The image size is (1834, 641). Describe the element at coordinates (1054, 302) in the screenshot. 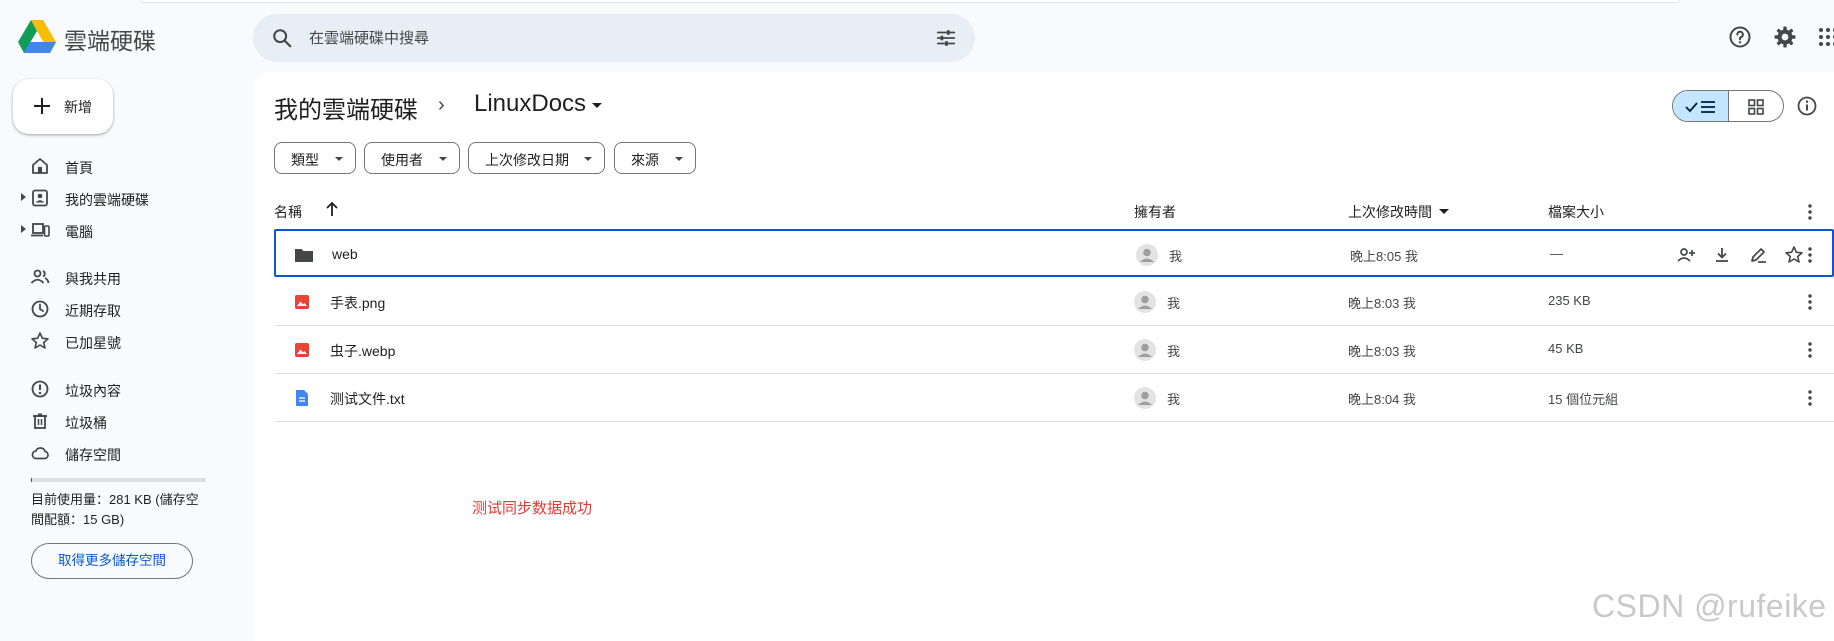

I see `table-row: 手表.png 我 晚上8:03 我 235 KB` at that location.